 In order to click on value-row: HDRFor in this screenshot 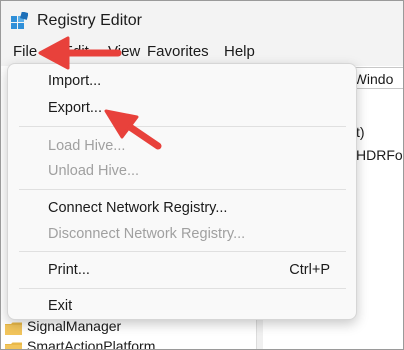, I will do `click(379, 155)`.